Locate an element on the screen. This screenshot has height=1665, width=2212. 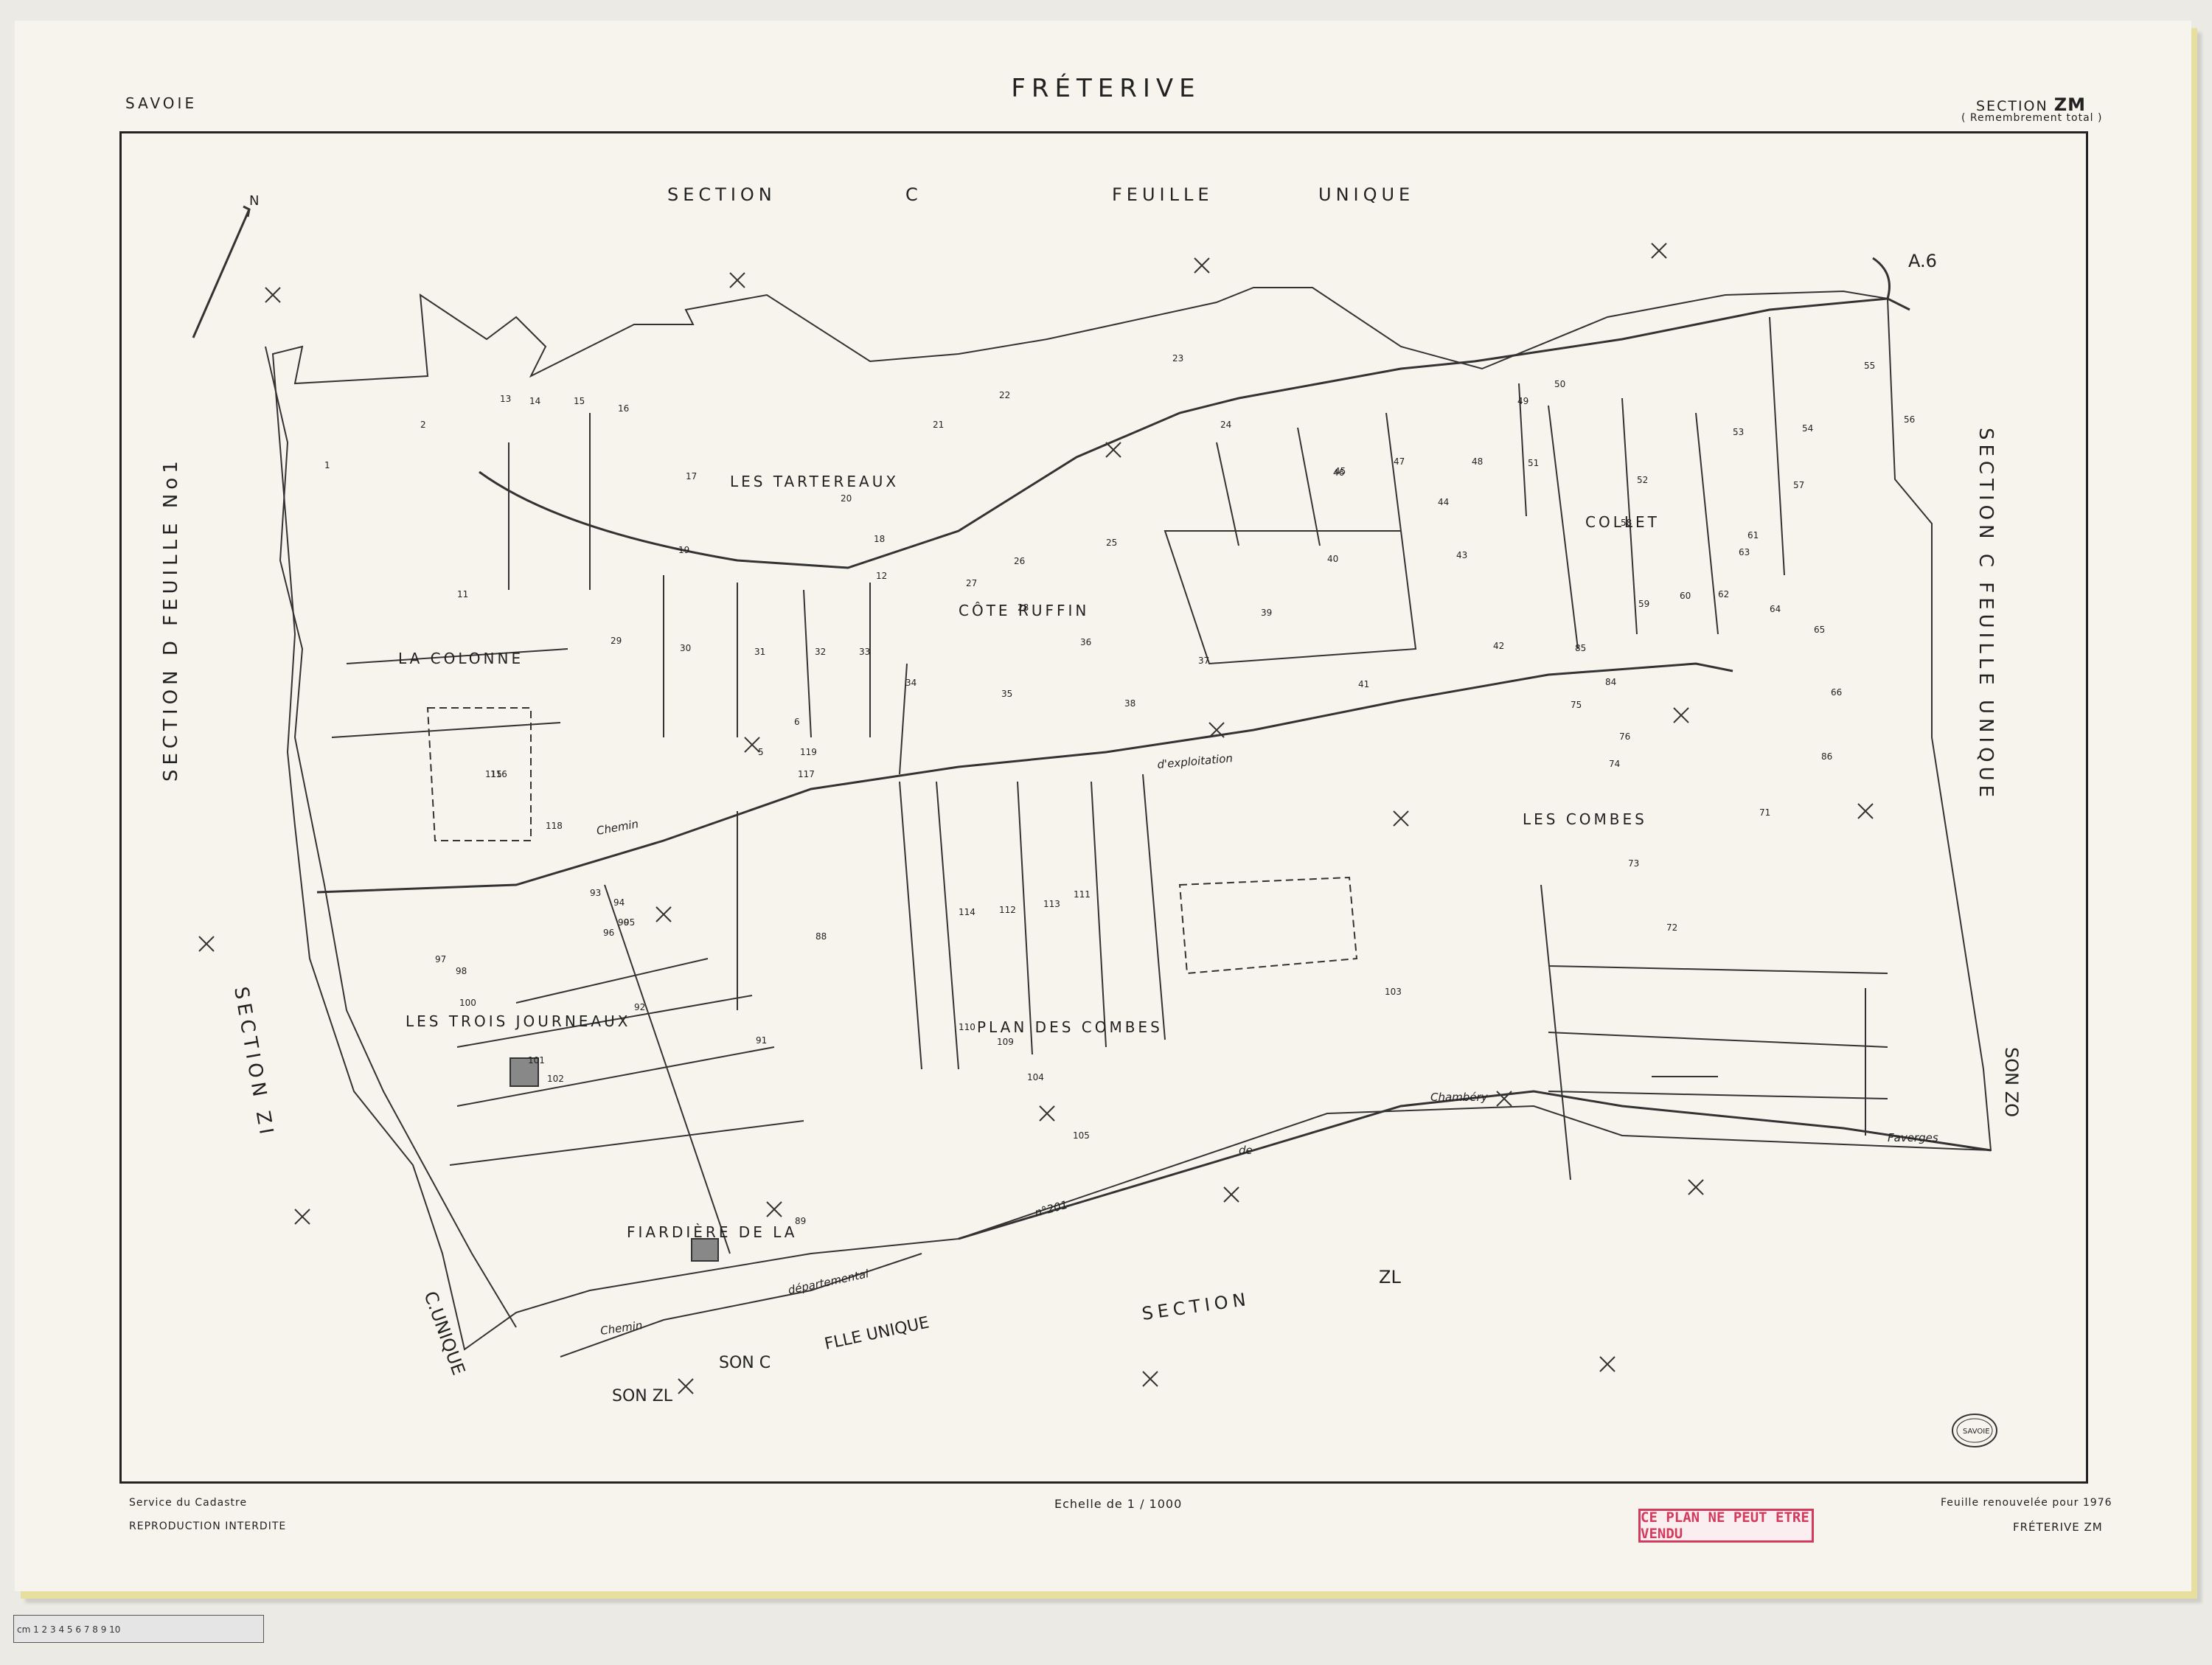
parcel-number: 14 is located at coordinates (534, 401).